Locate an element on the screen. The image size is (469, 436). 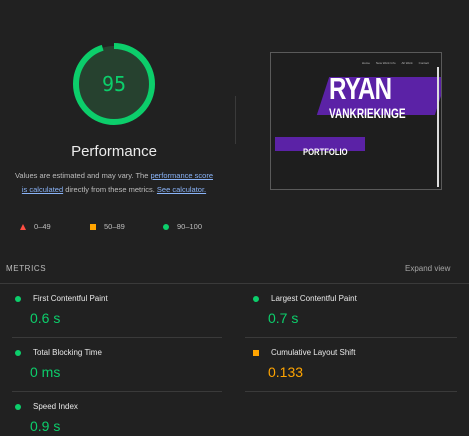
nav-link: All Work is located at coordinates (407, 63).